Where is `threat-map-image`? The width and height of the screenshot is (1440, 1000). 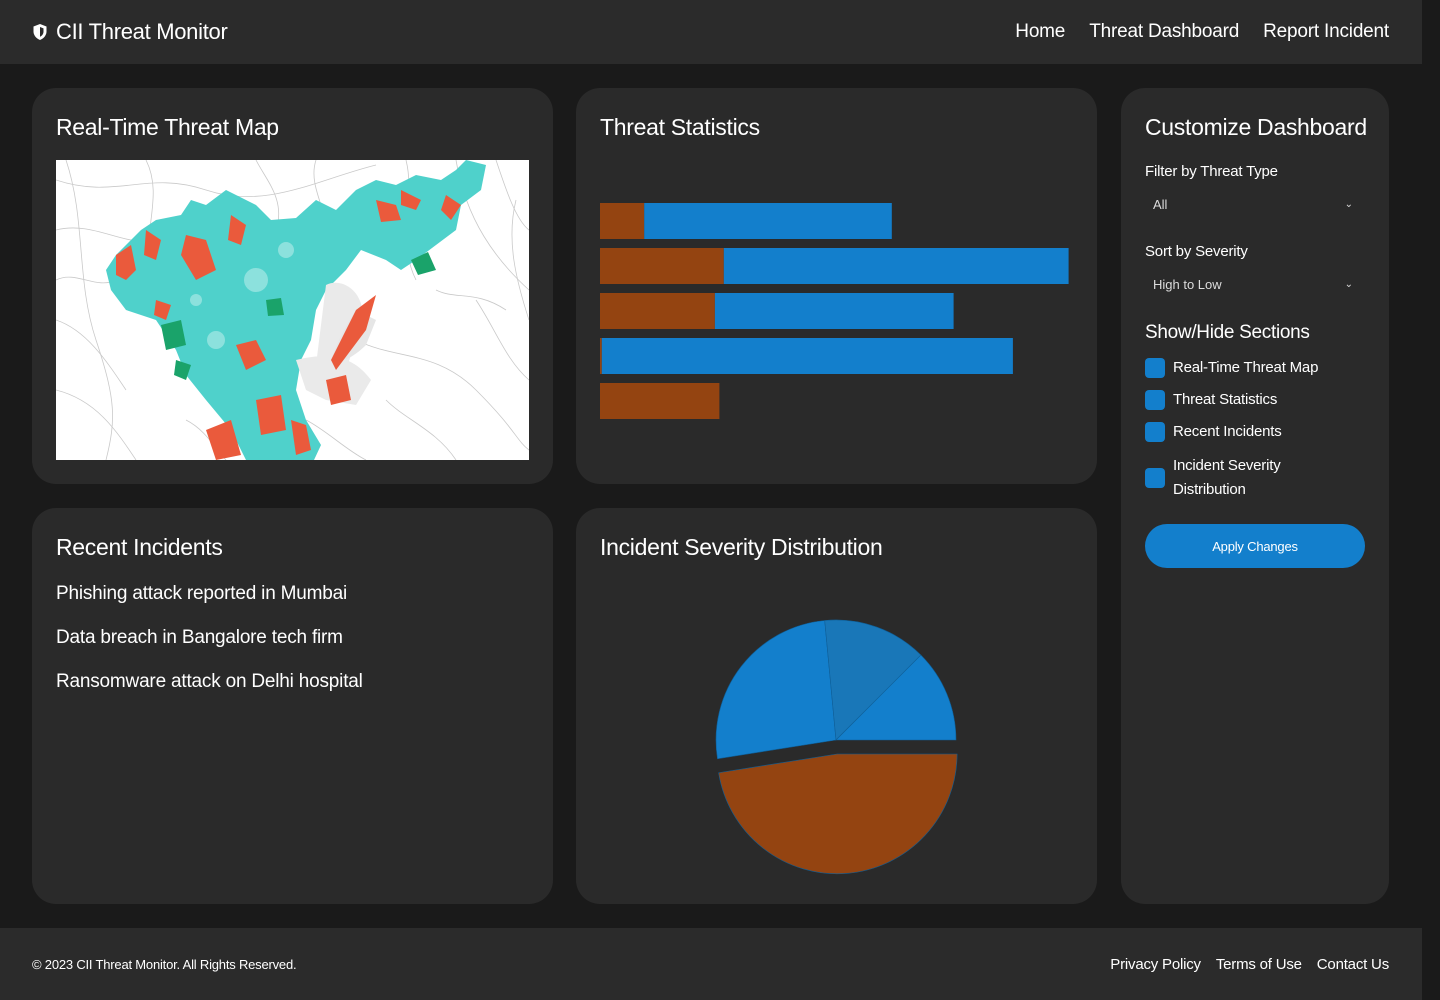
threat-map-image is located at coordinates (292, 310).